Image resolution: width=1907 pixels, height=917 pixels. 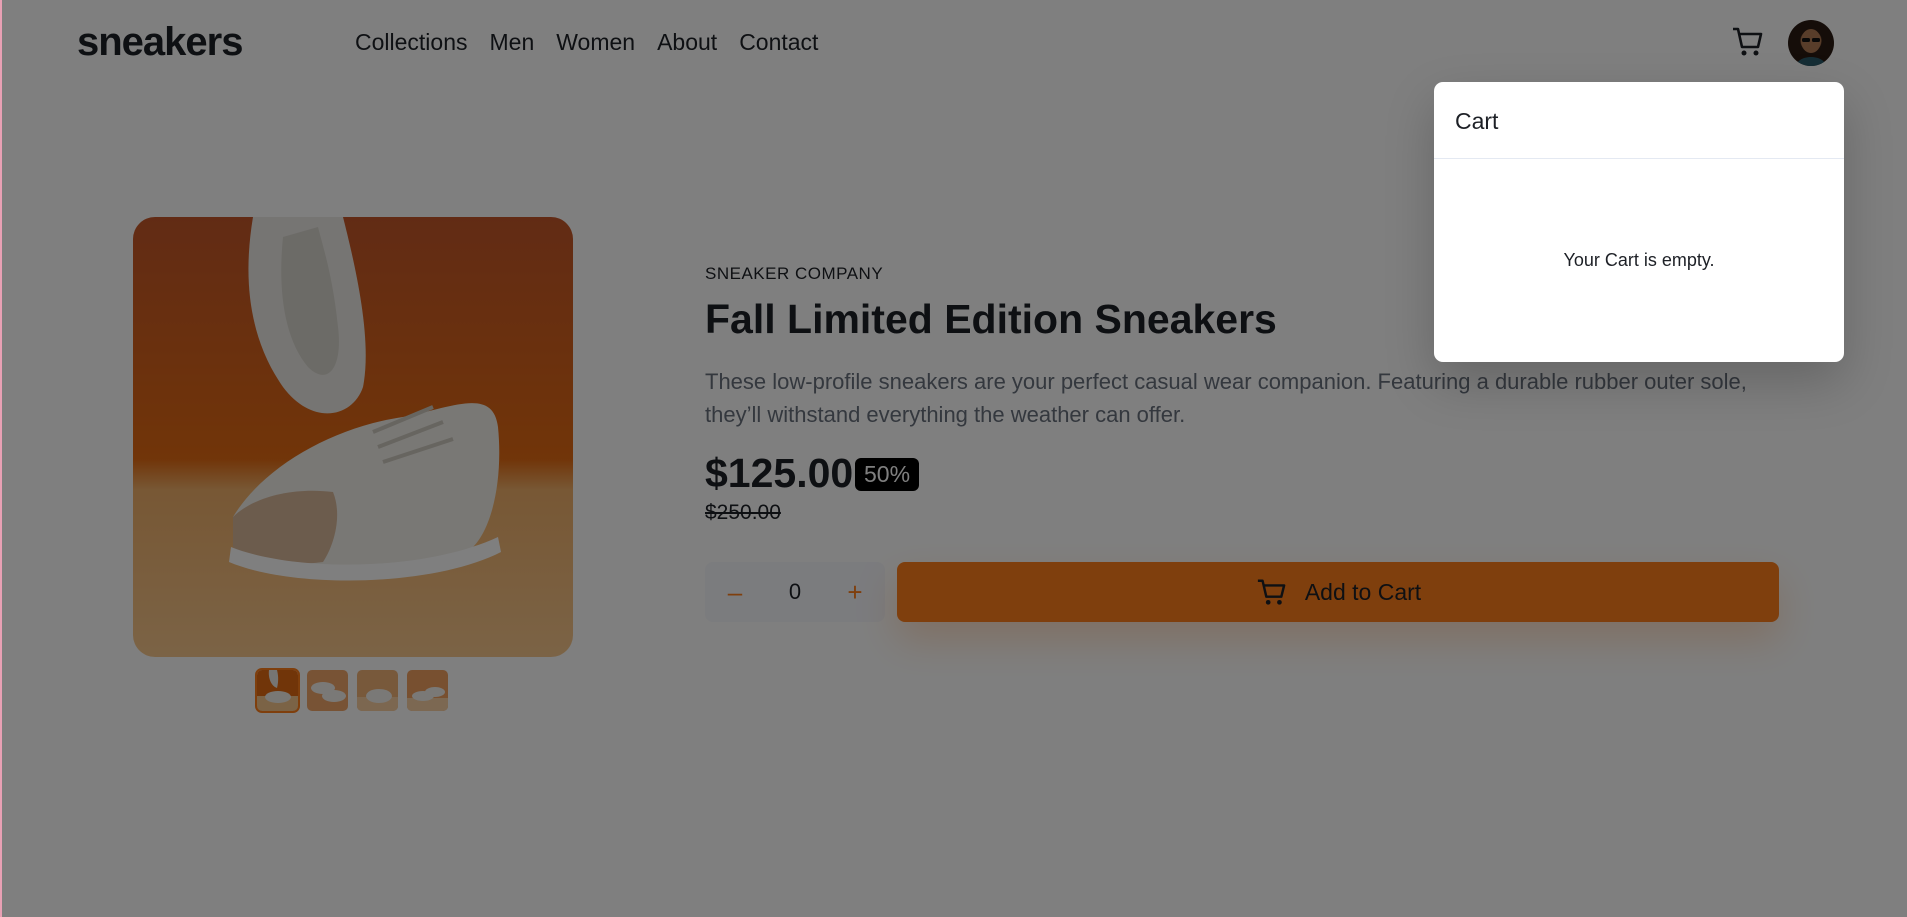 I want to click on cart-title: Cart, so click(x=1477, y=121).